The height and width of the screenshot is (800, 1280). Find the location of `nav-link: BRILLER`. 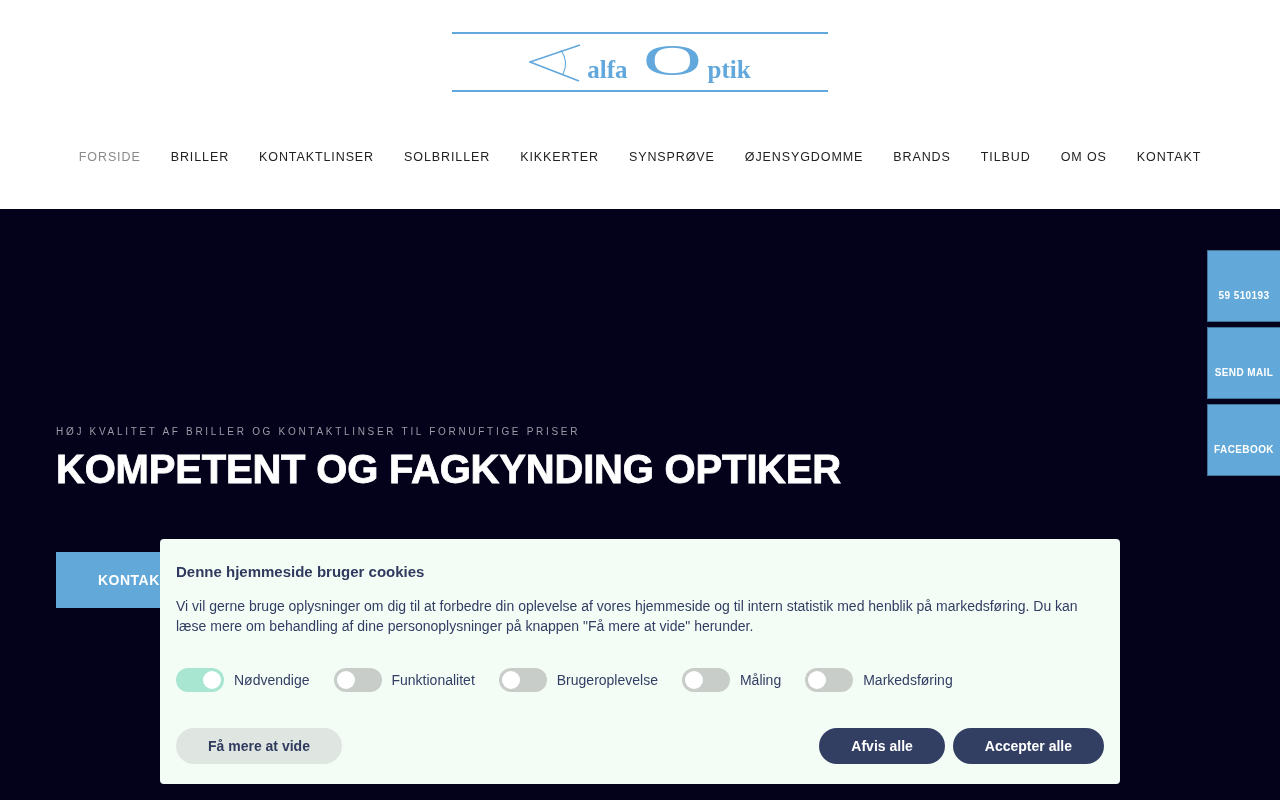

nav-link: BRILLER is located at coordinates (200, 157).